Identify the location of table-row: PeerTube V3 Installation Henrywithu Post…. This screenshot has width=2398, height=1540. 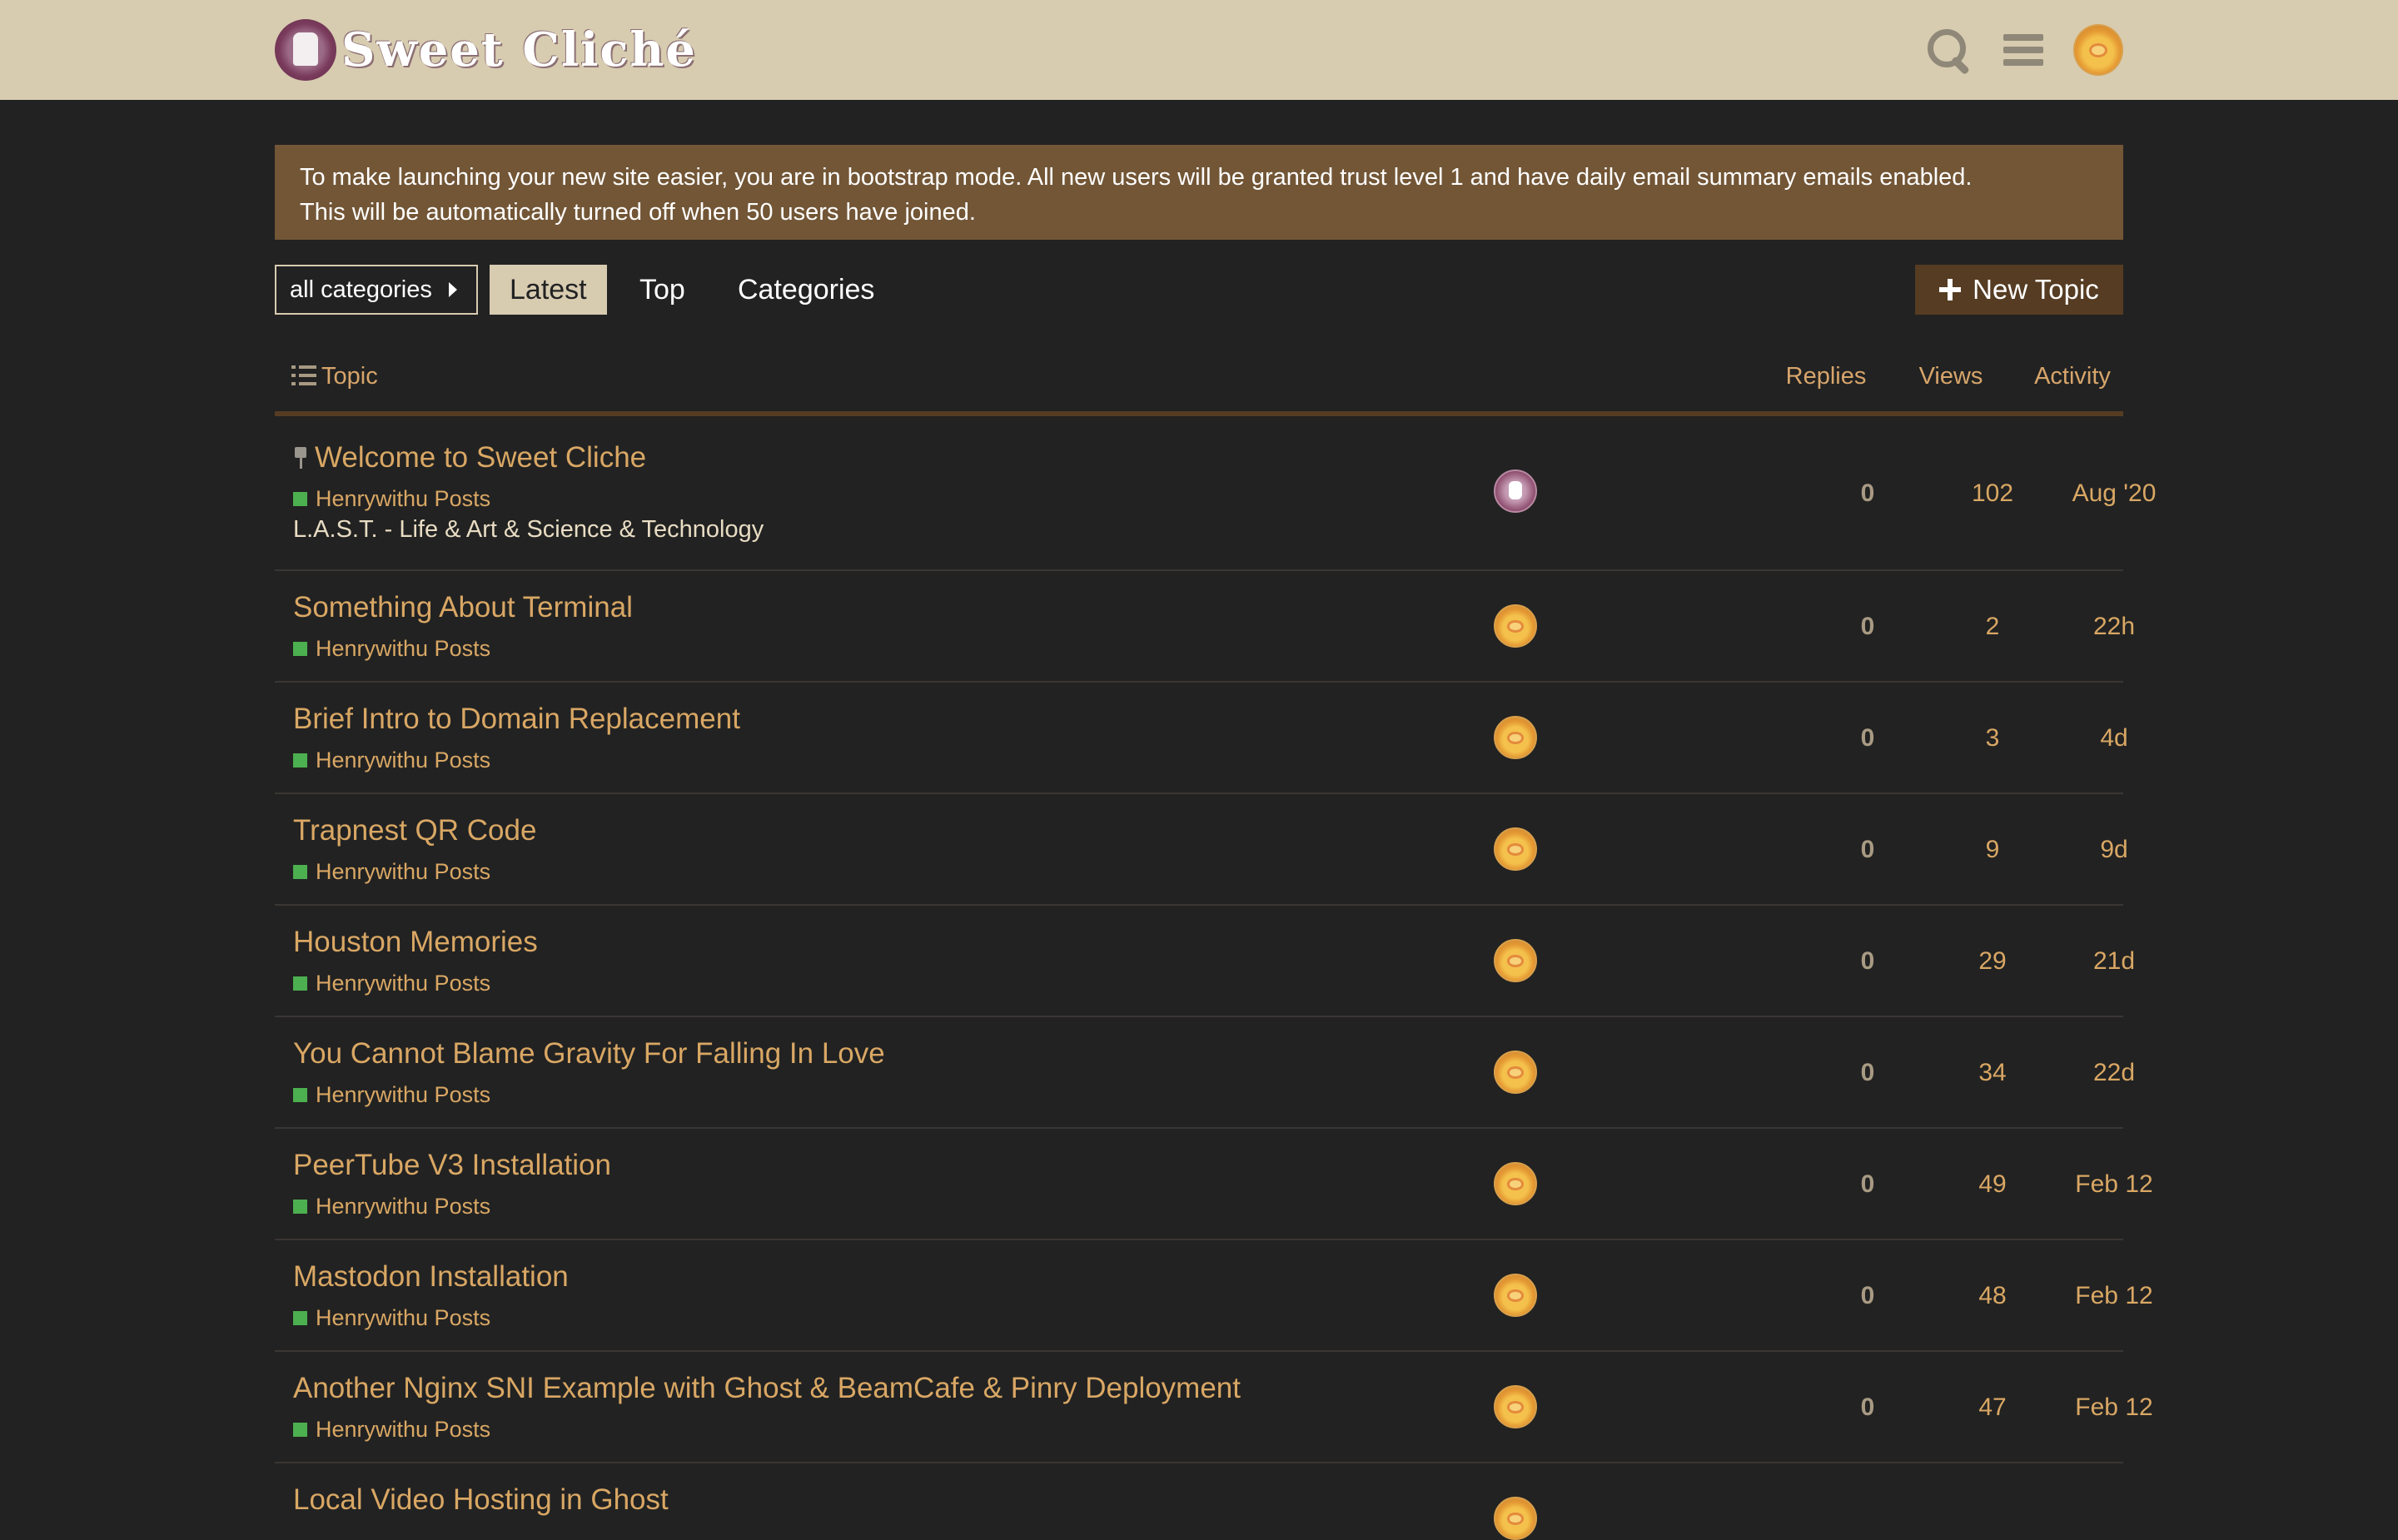
(1214, 1184).